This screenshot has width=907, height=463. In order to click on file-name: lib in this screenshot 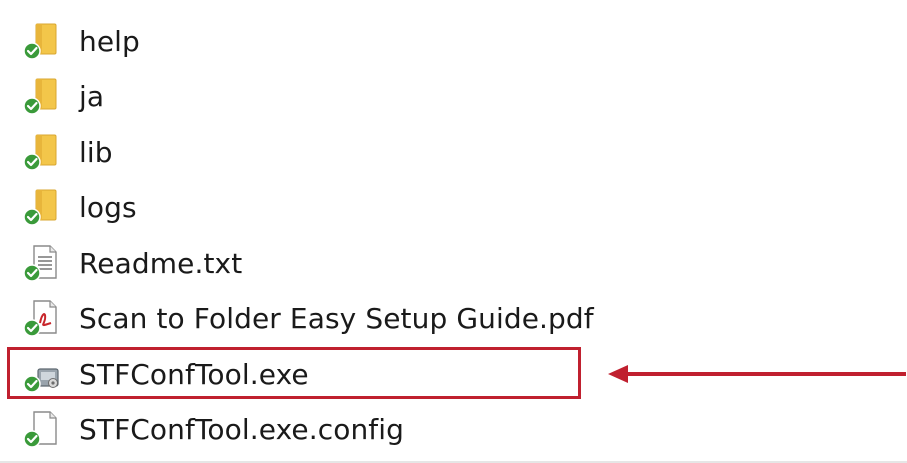, I will do `click(96, 152)`.